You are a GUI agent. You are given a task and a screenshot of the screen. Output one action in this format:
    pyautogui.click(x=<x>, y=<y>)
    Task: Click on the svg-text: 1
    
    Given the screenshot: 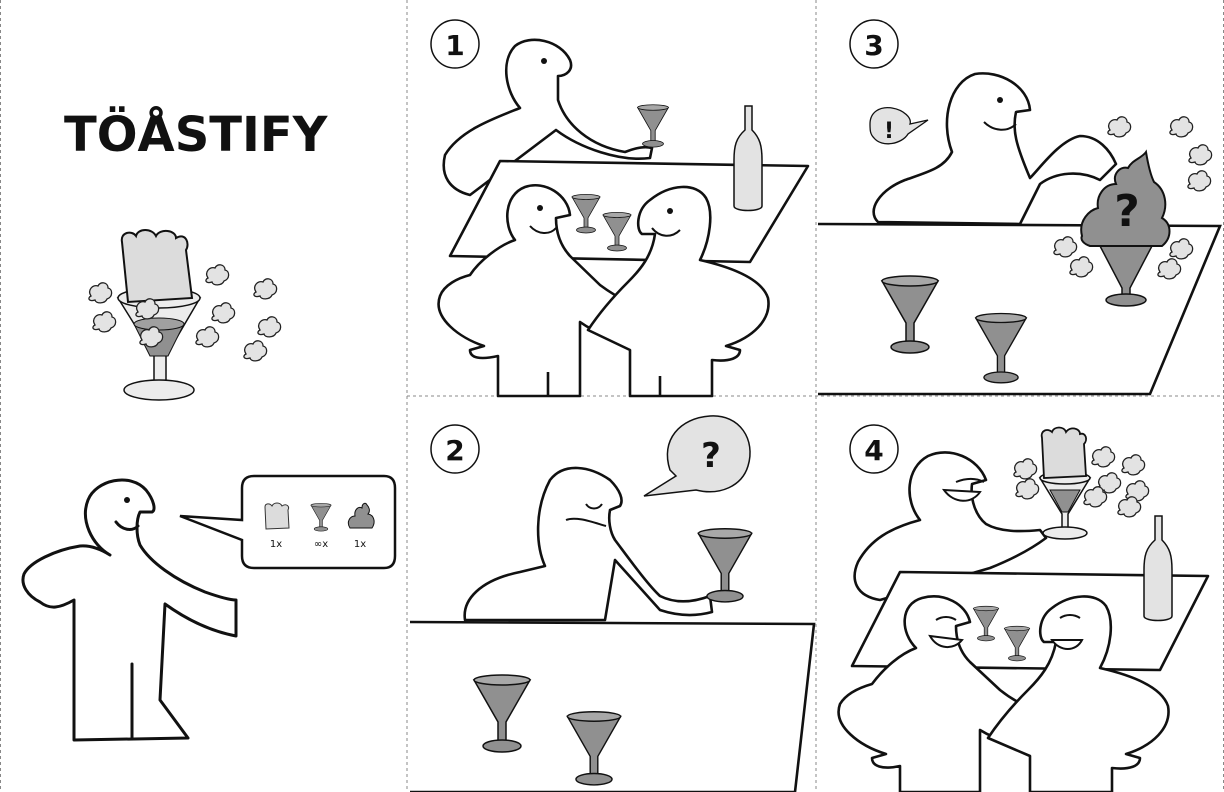 What is the action you would take?
    pyautogui.click(x=454, y=45)
    